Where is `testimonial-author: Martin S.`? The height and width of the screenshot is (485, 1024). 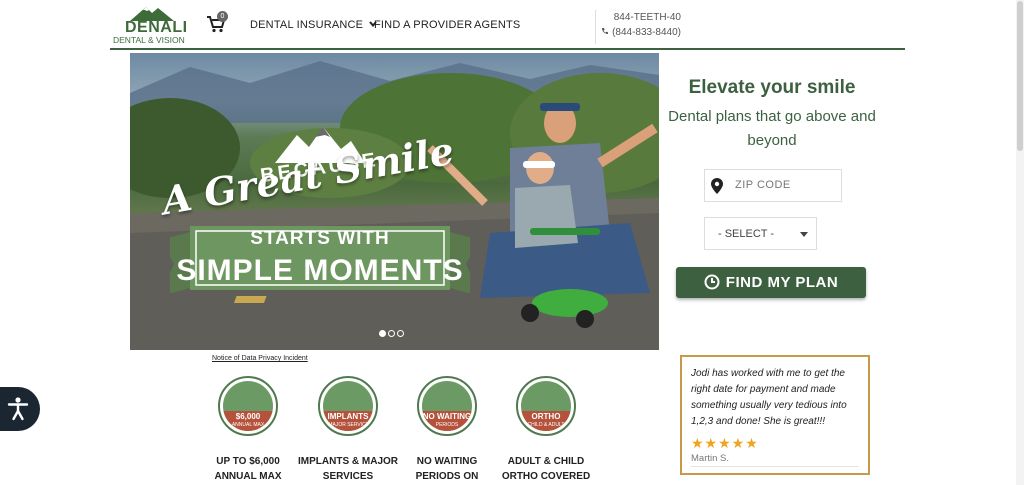 testimonial-author: Martin S. is located at coordinates (710, 458).